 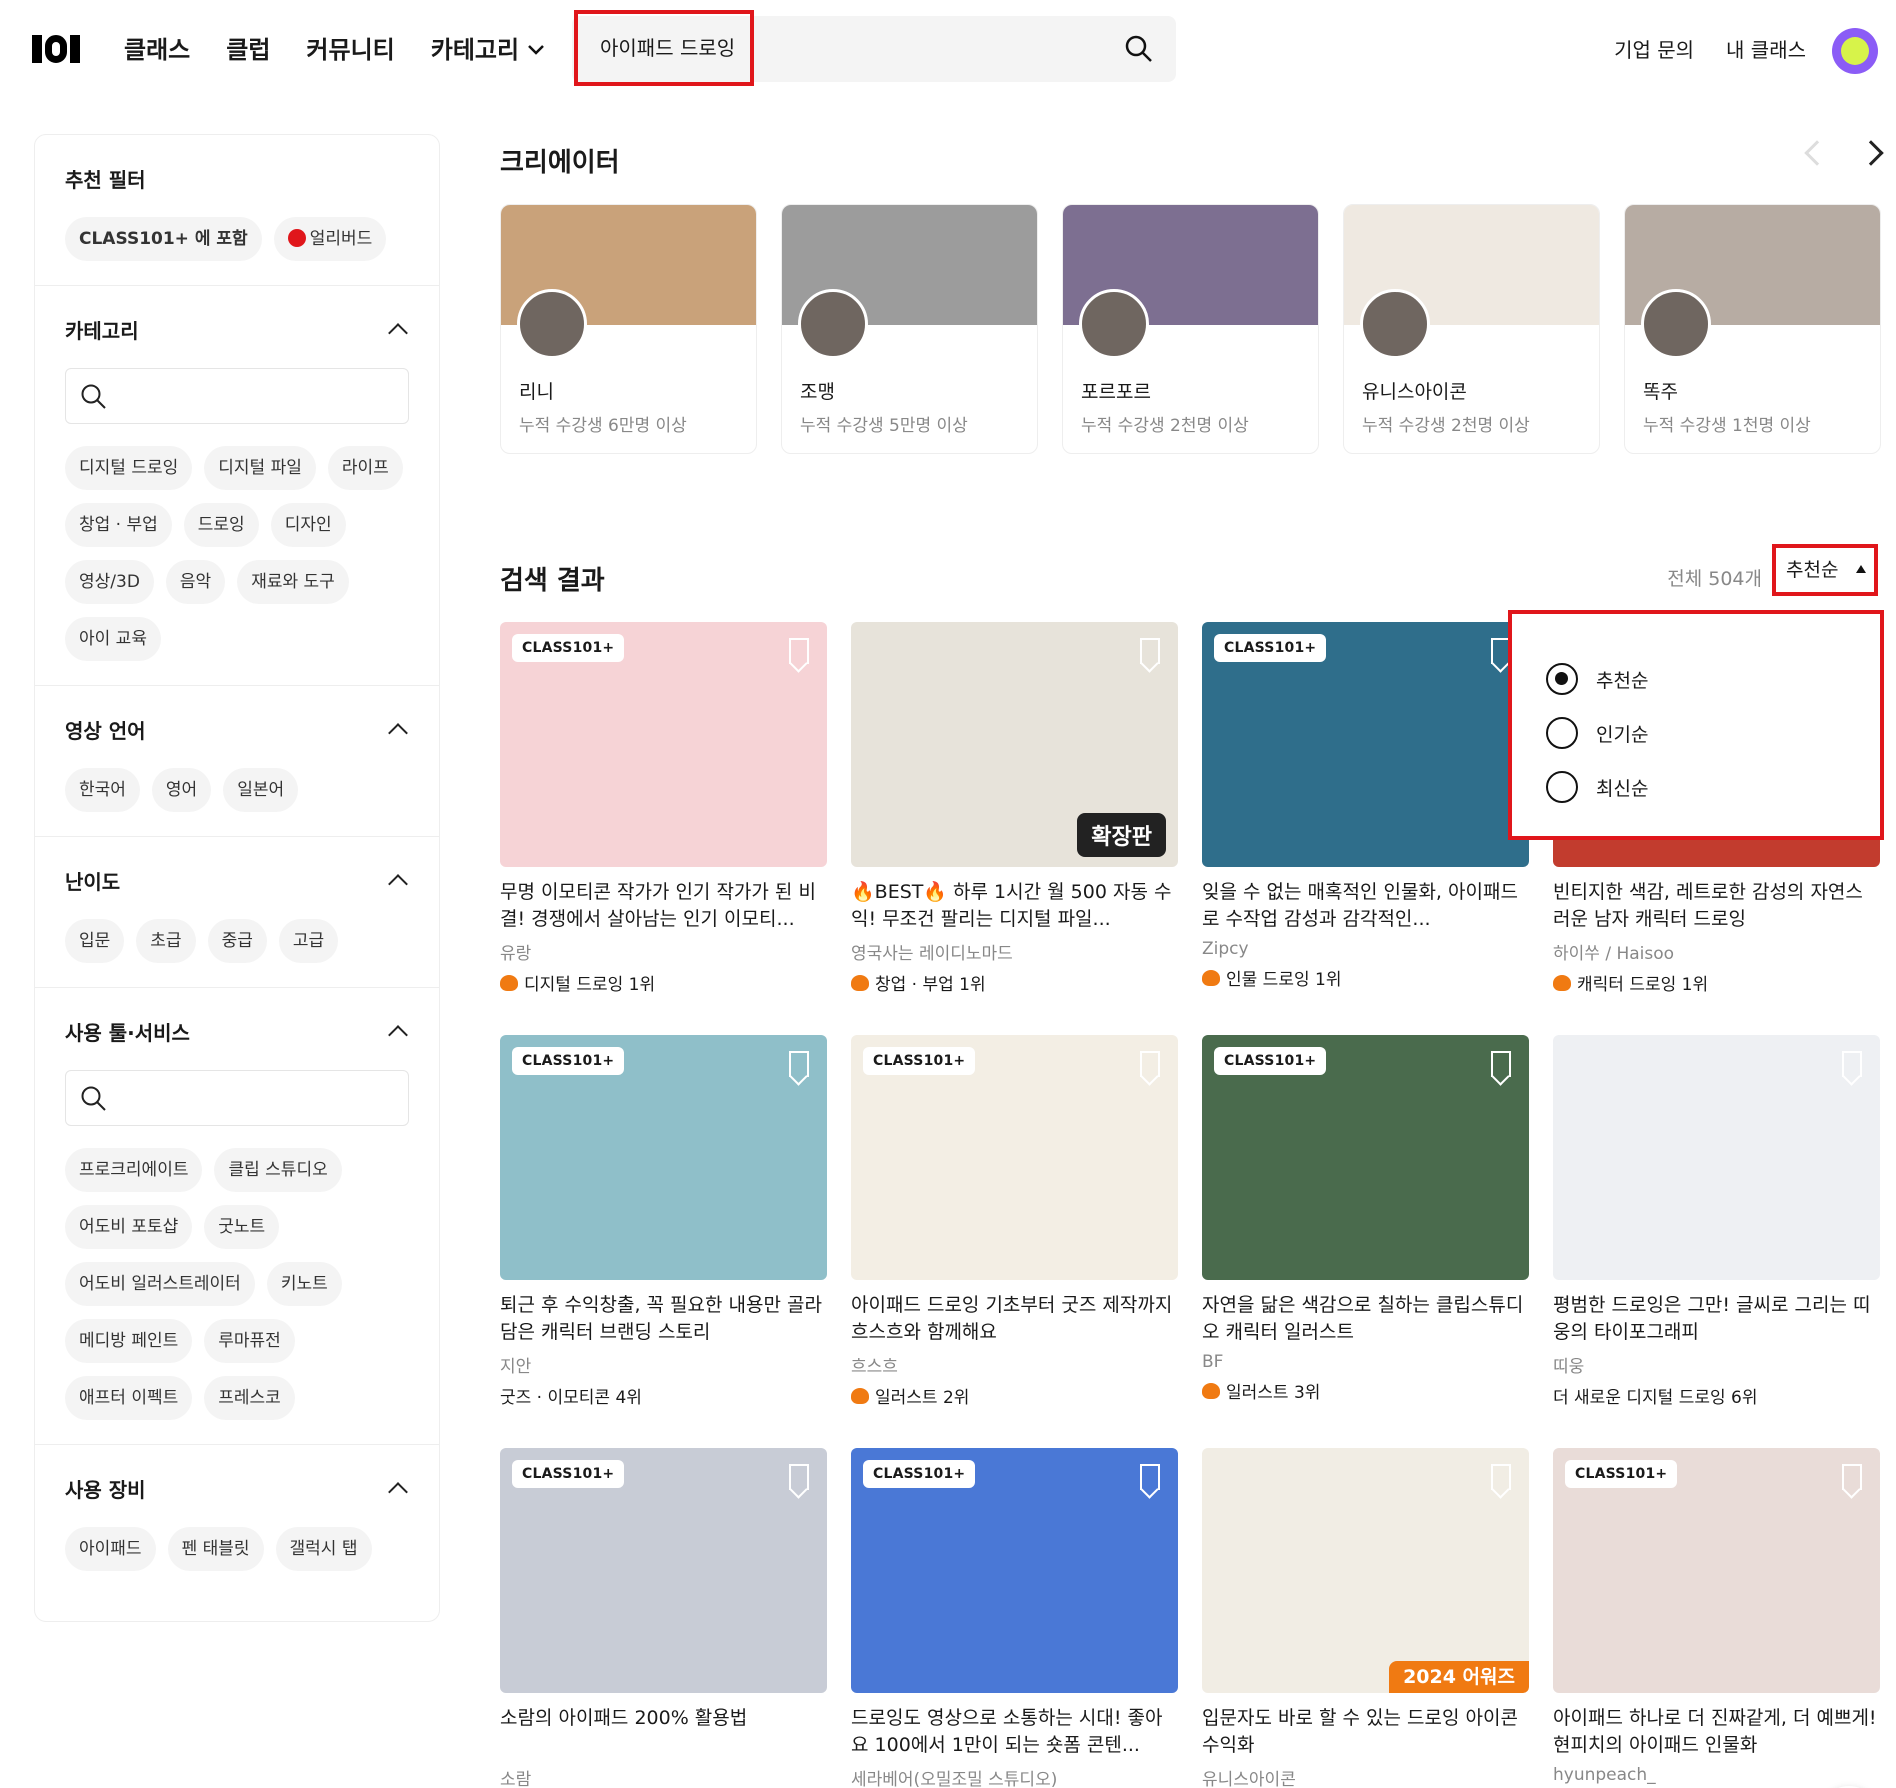 What do you see at coordinates (181, 790) in the screenshot?
I see `chip-language: 영어` at bounding box center [181, 790].